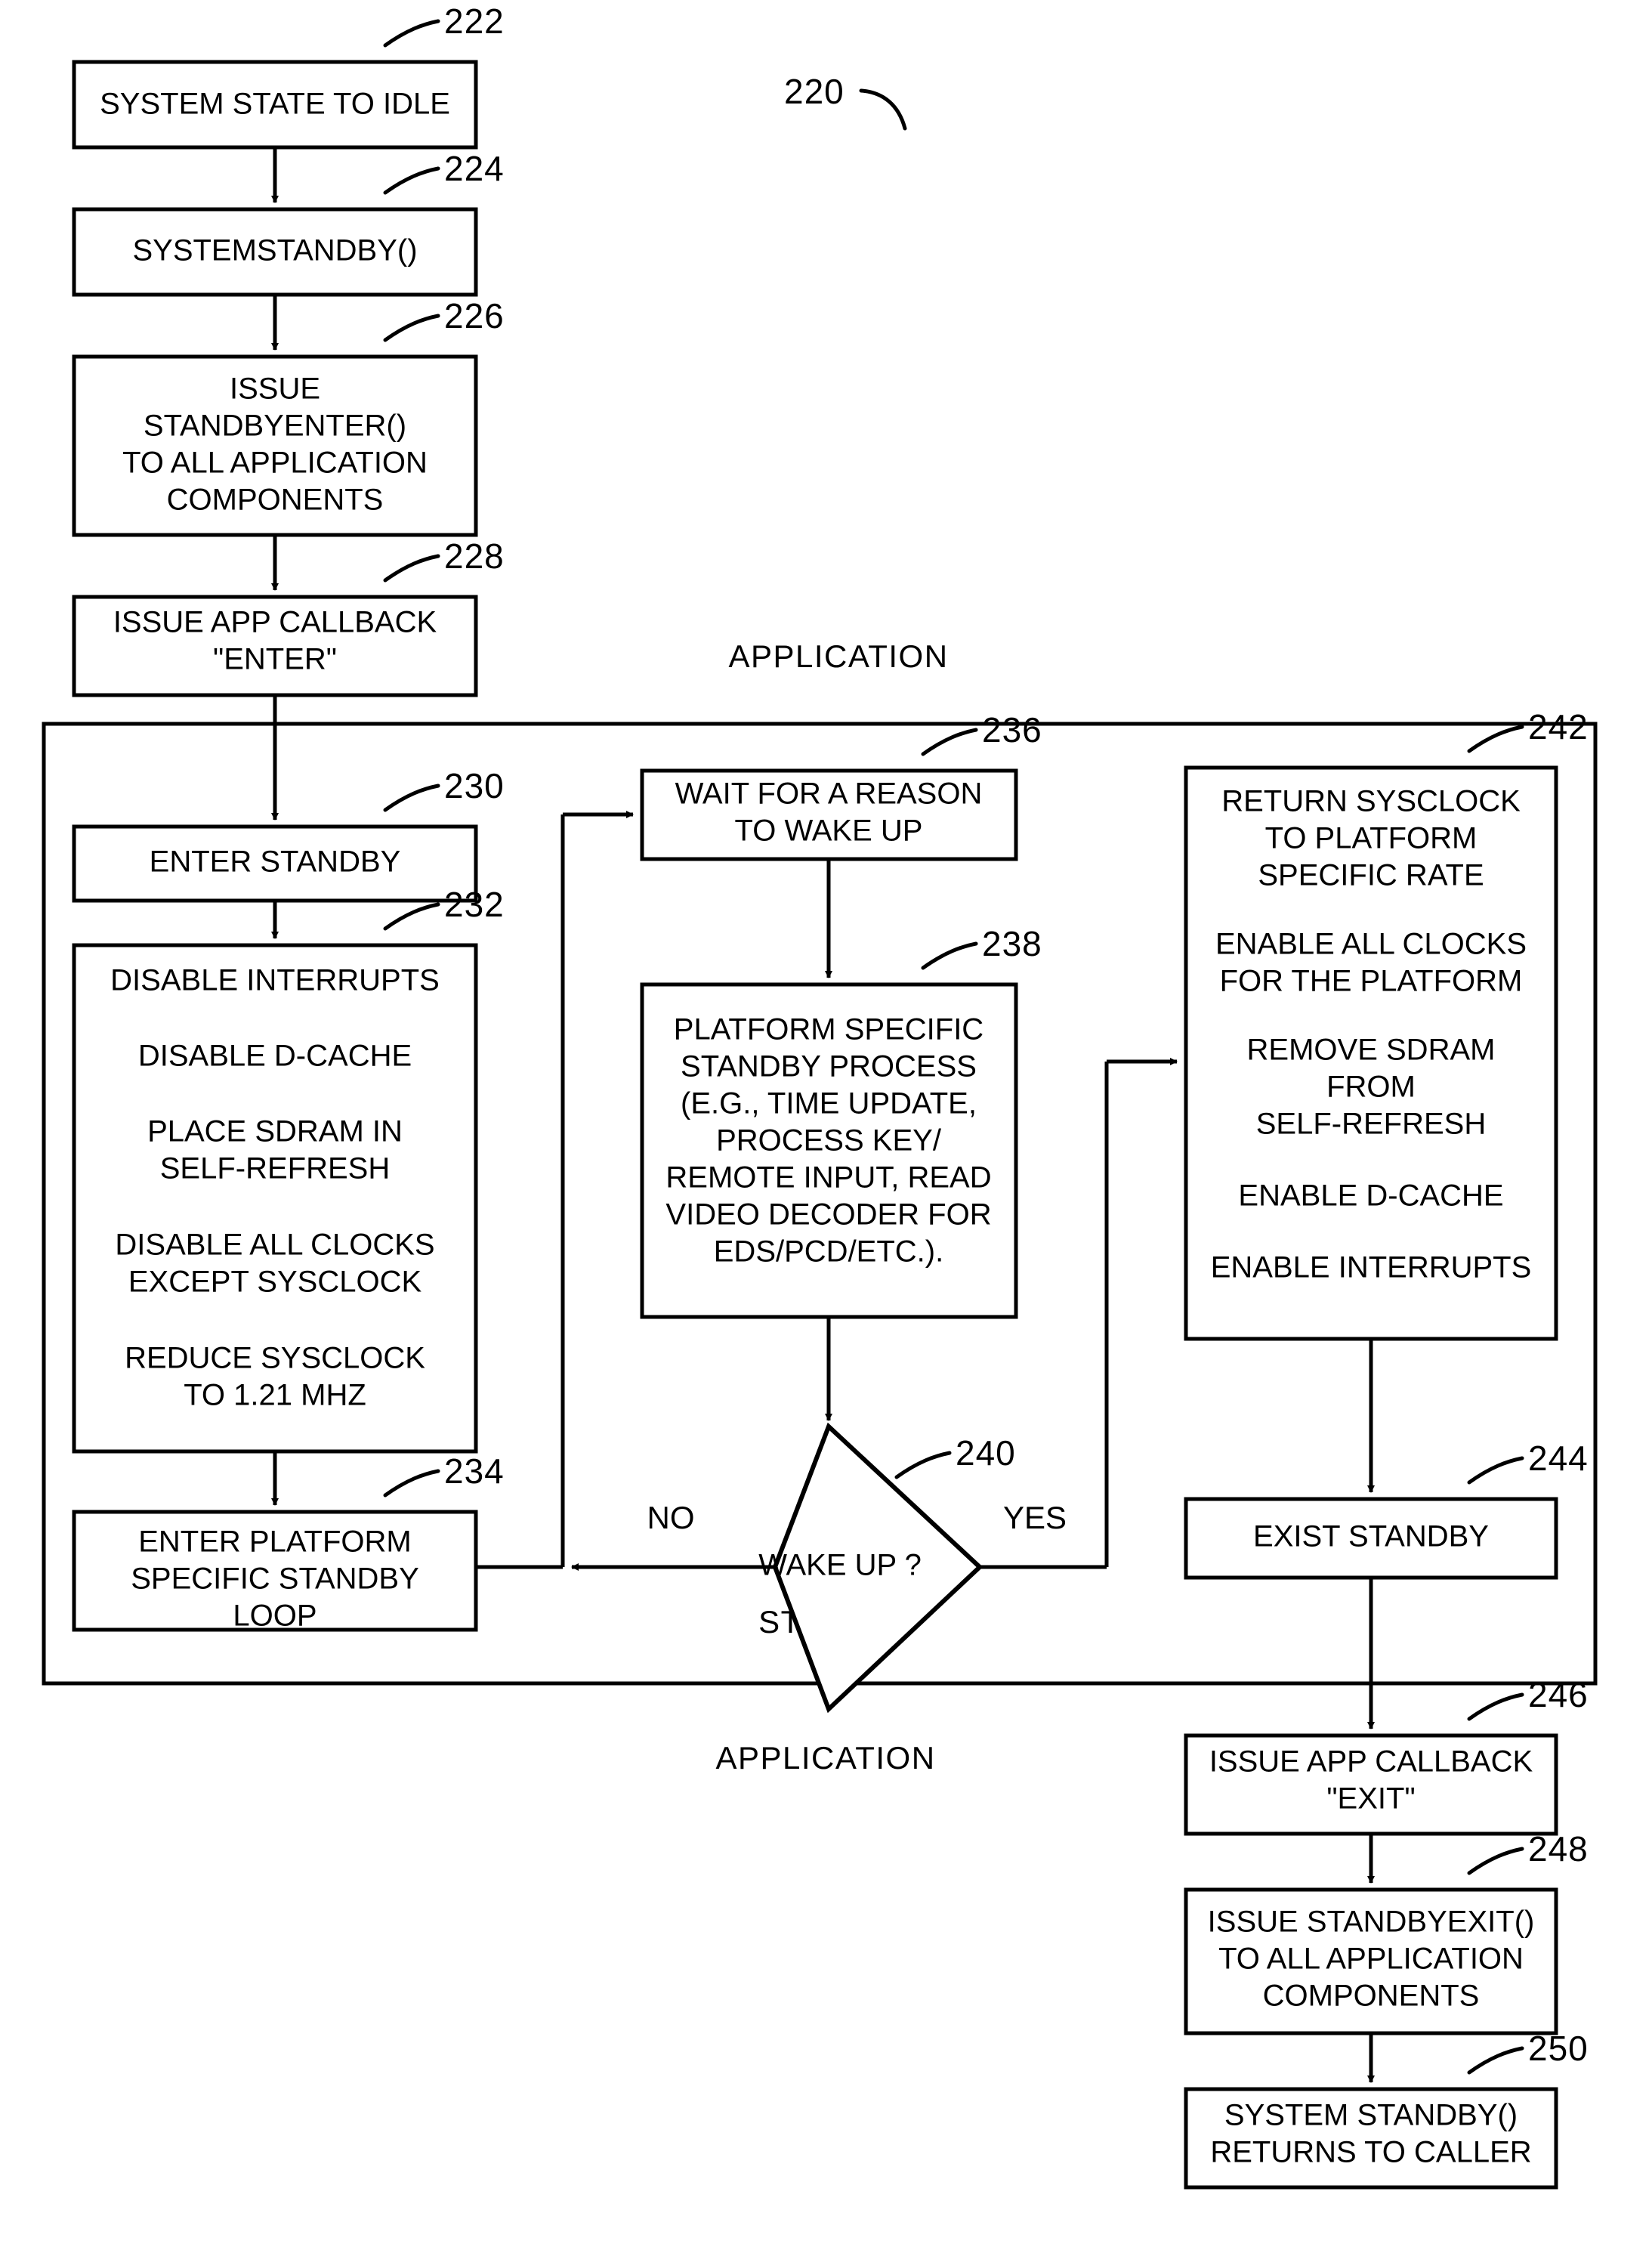  Describe the element at coordinates (411, 328) in the screenshot. I see `node-226-leader` at that location.